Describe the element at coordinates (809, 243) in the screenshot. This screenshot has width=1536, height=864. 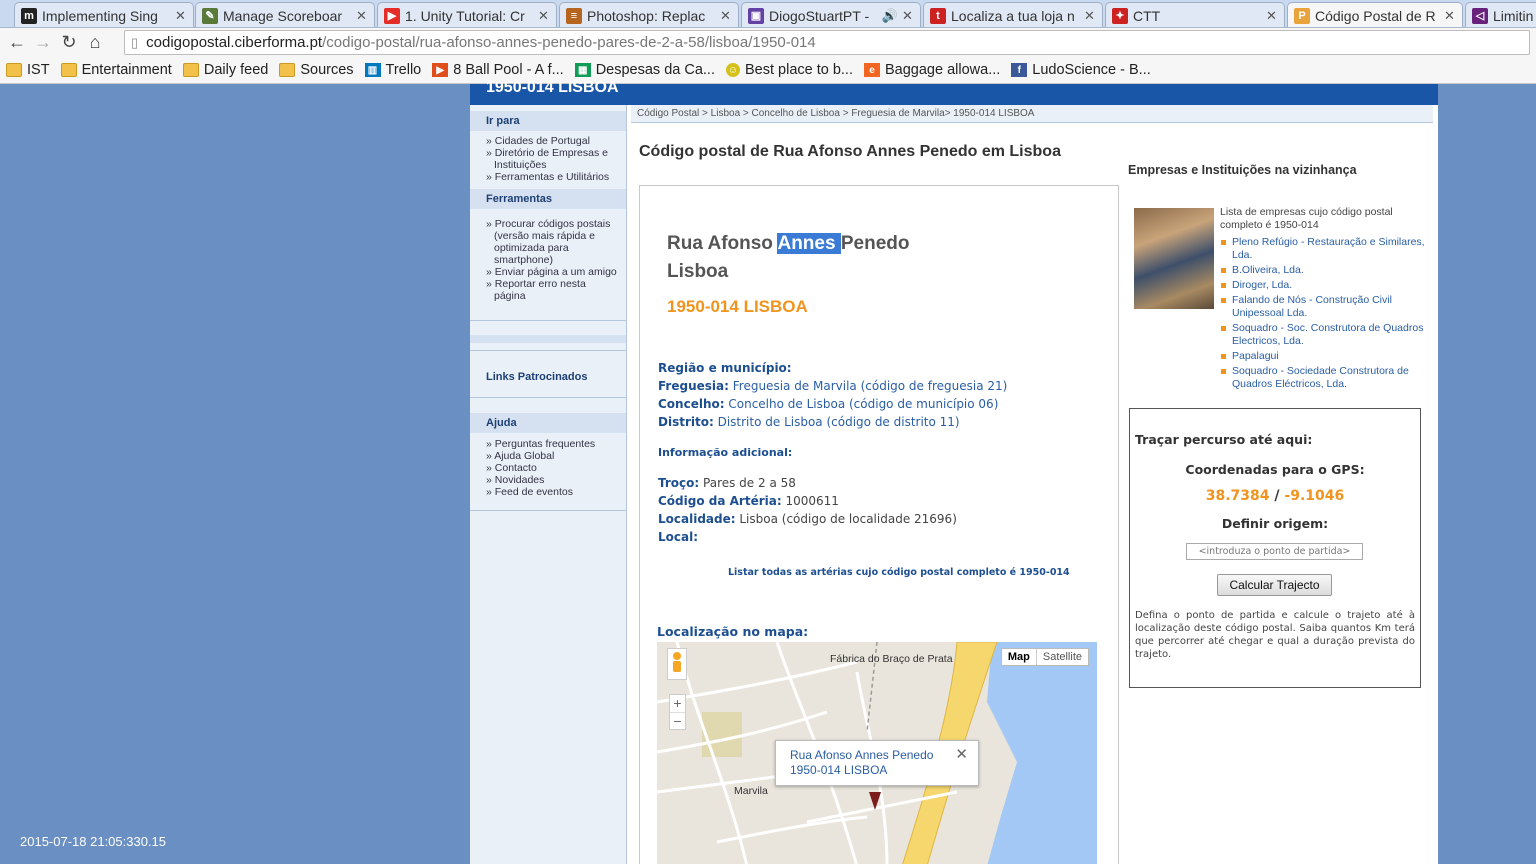
I see `selected-text: Annes` at that location.